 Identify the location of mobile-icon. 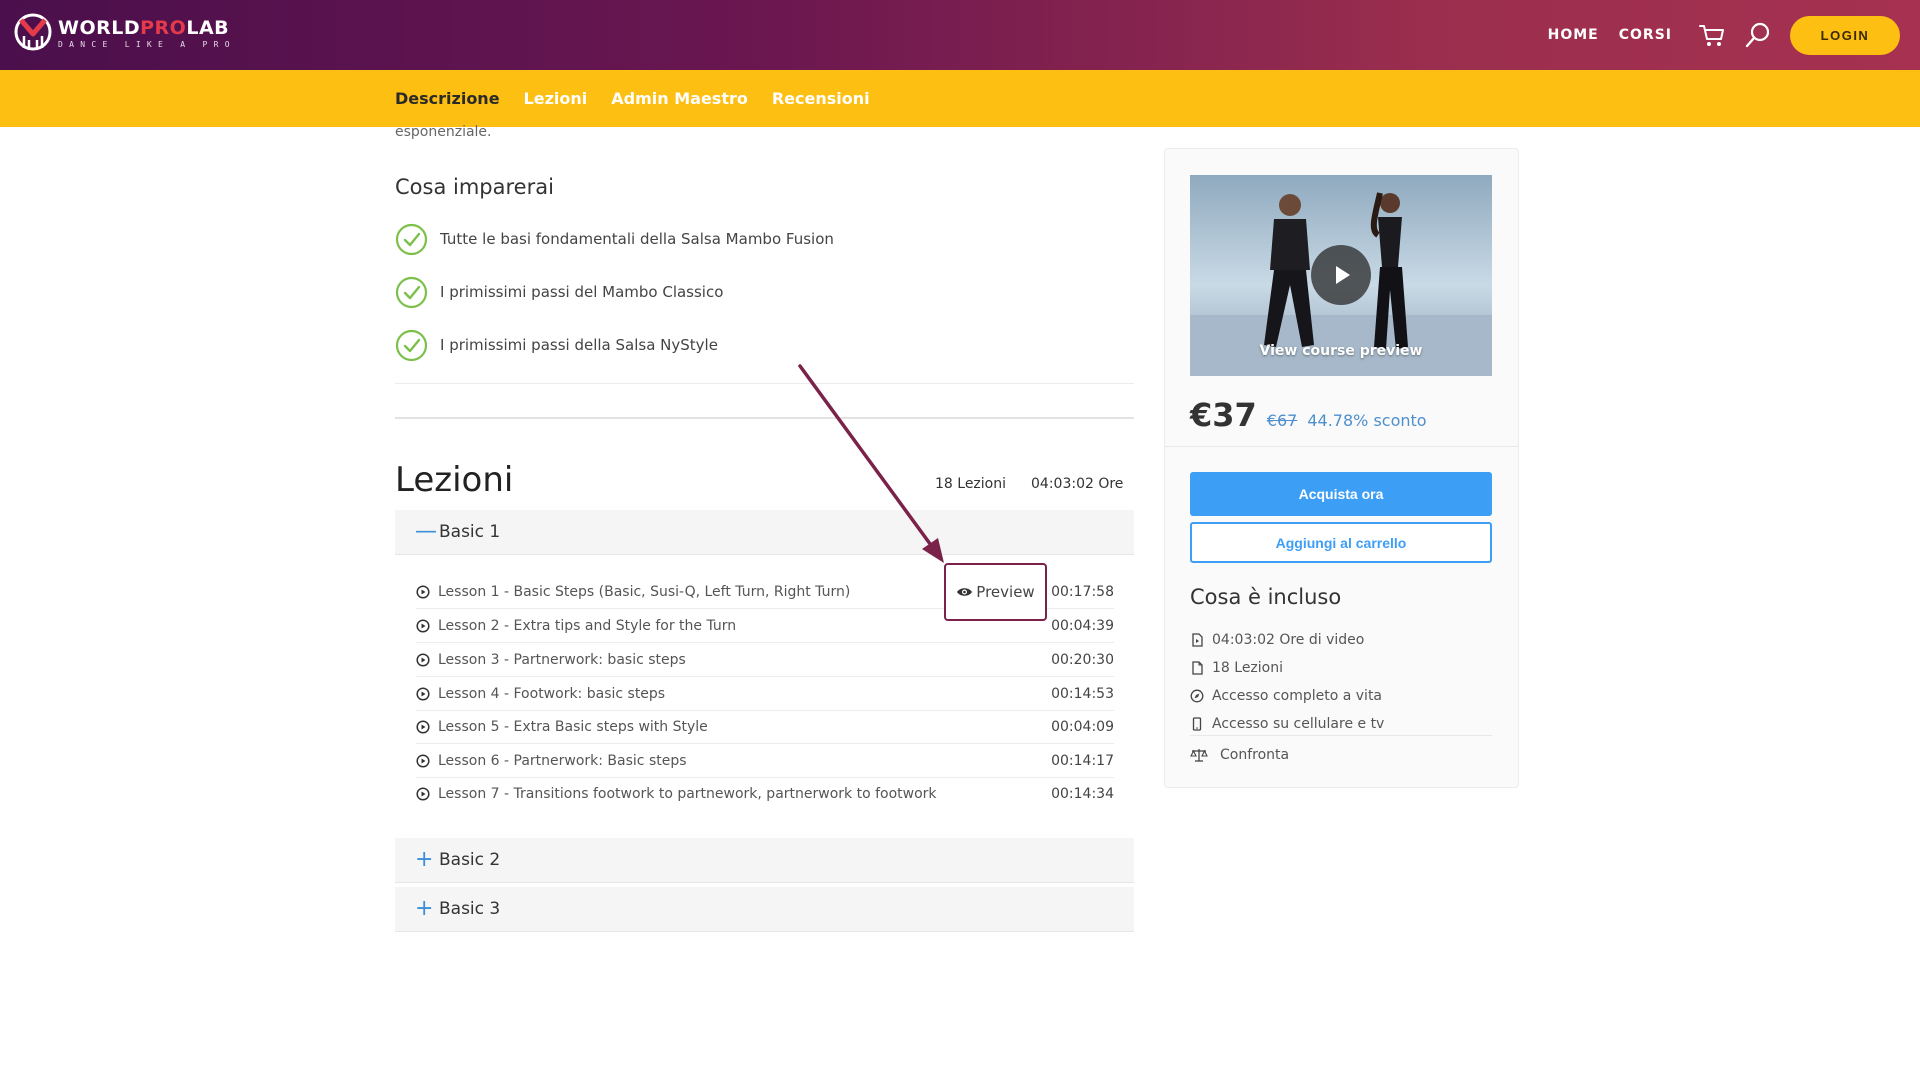
(1197, 724).